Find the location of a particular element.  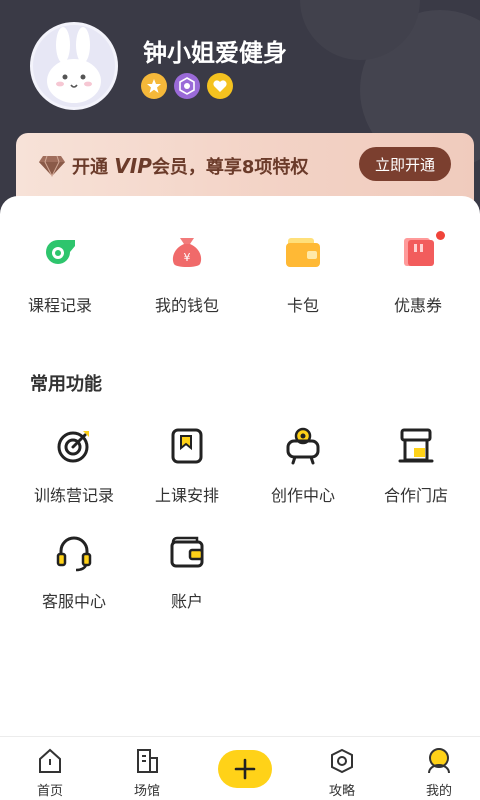

bunny-avatar-icon is located at coordinates (74, 65).